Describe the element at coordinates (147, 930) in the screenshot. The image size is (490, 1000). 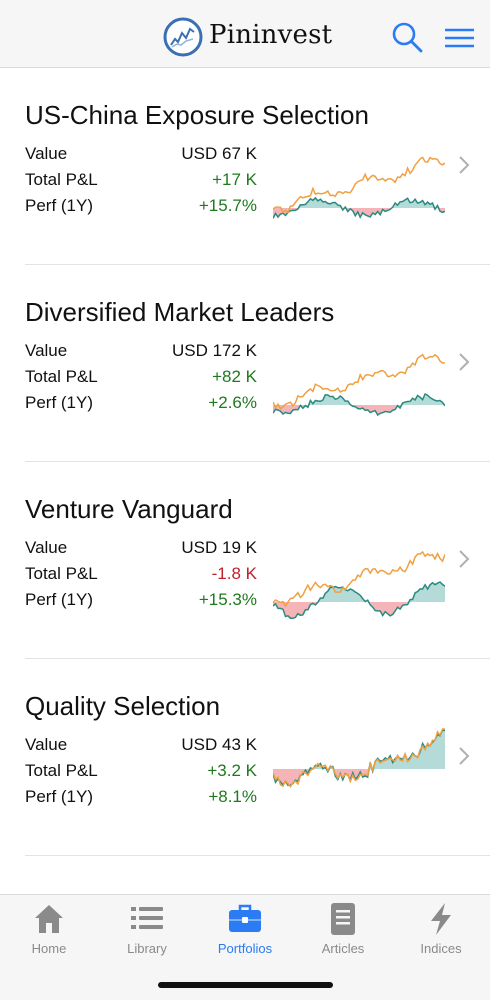
I see `tab-library: Library` at that location.